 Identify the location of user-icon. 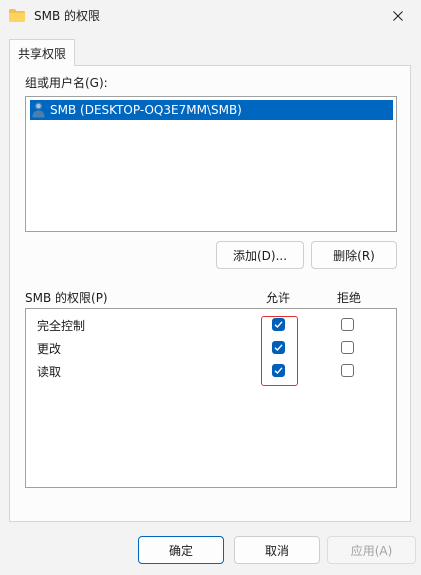
(38, 110).